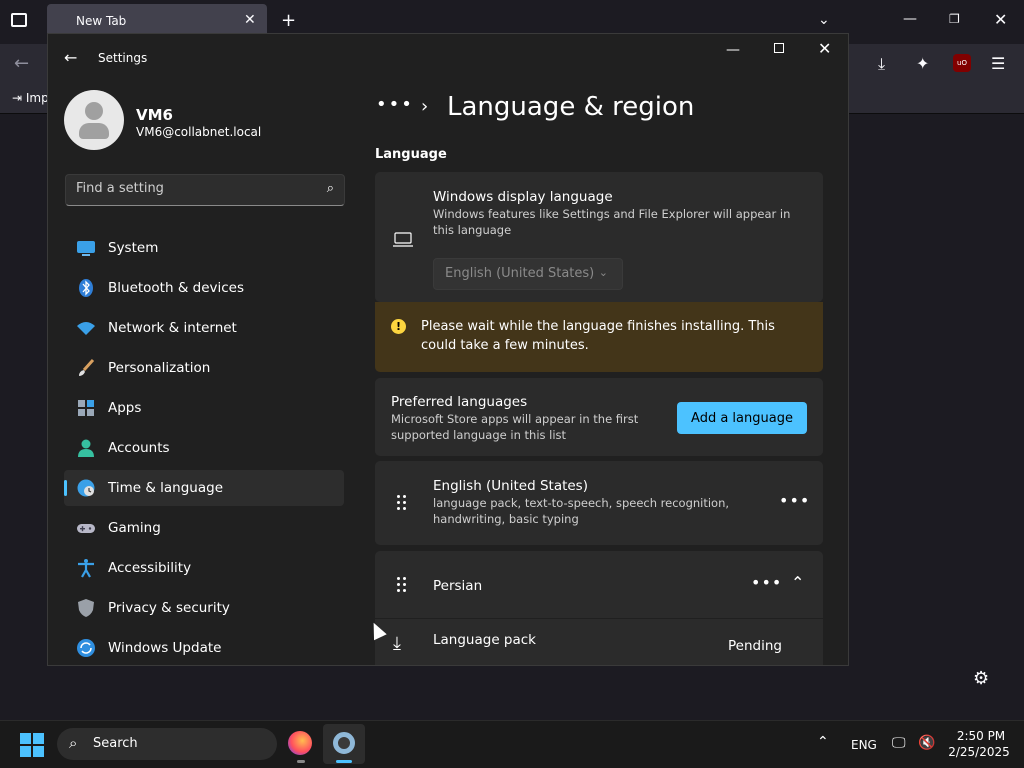  I want to click on search-icon: ⌕, so click(330, 188).